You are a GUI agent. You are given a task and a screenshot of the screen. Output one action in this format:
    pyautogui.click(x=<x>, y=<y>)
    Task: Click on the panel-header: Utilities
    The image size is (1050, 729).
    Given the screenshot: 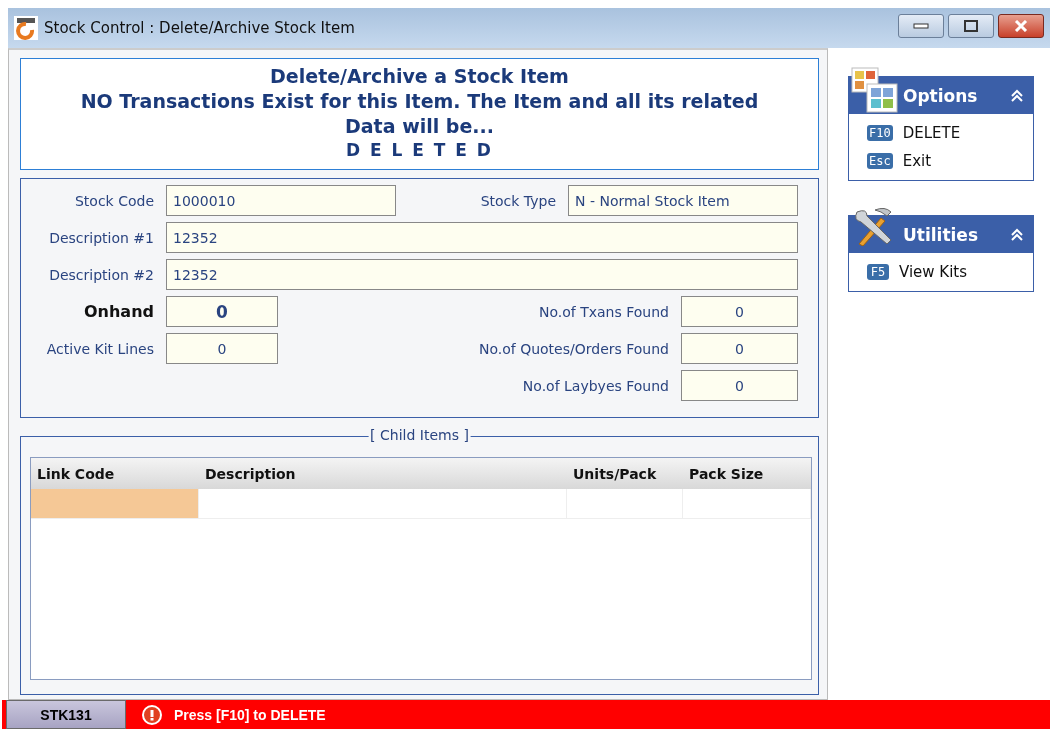 What is the action you would take?
    pyautogui.click(x=941, y=234)
    